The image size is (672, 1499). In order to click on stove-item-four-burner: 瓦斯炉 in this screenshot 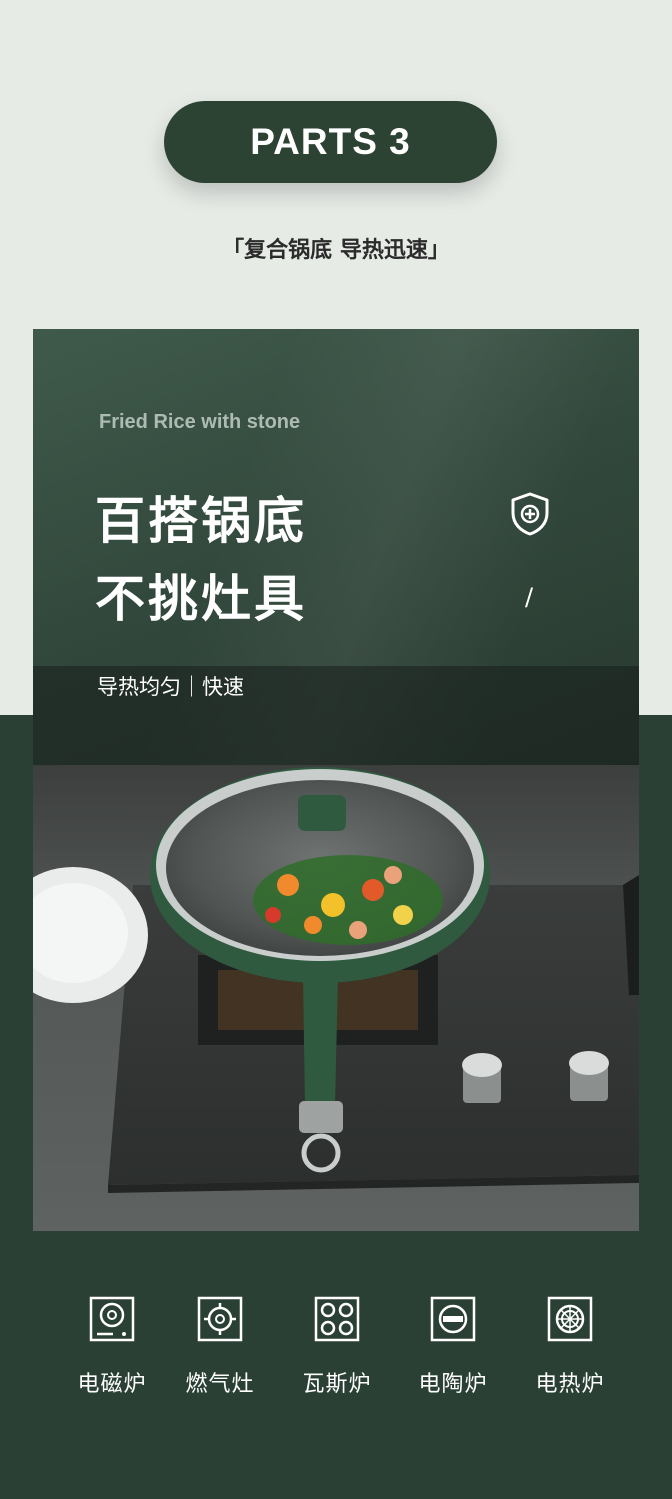, I will do `click(337, 1347)`.